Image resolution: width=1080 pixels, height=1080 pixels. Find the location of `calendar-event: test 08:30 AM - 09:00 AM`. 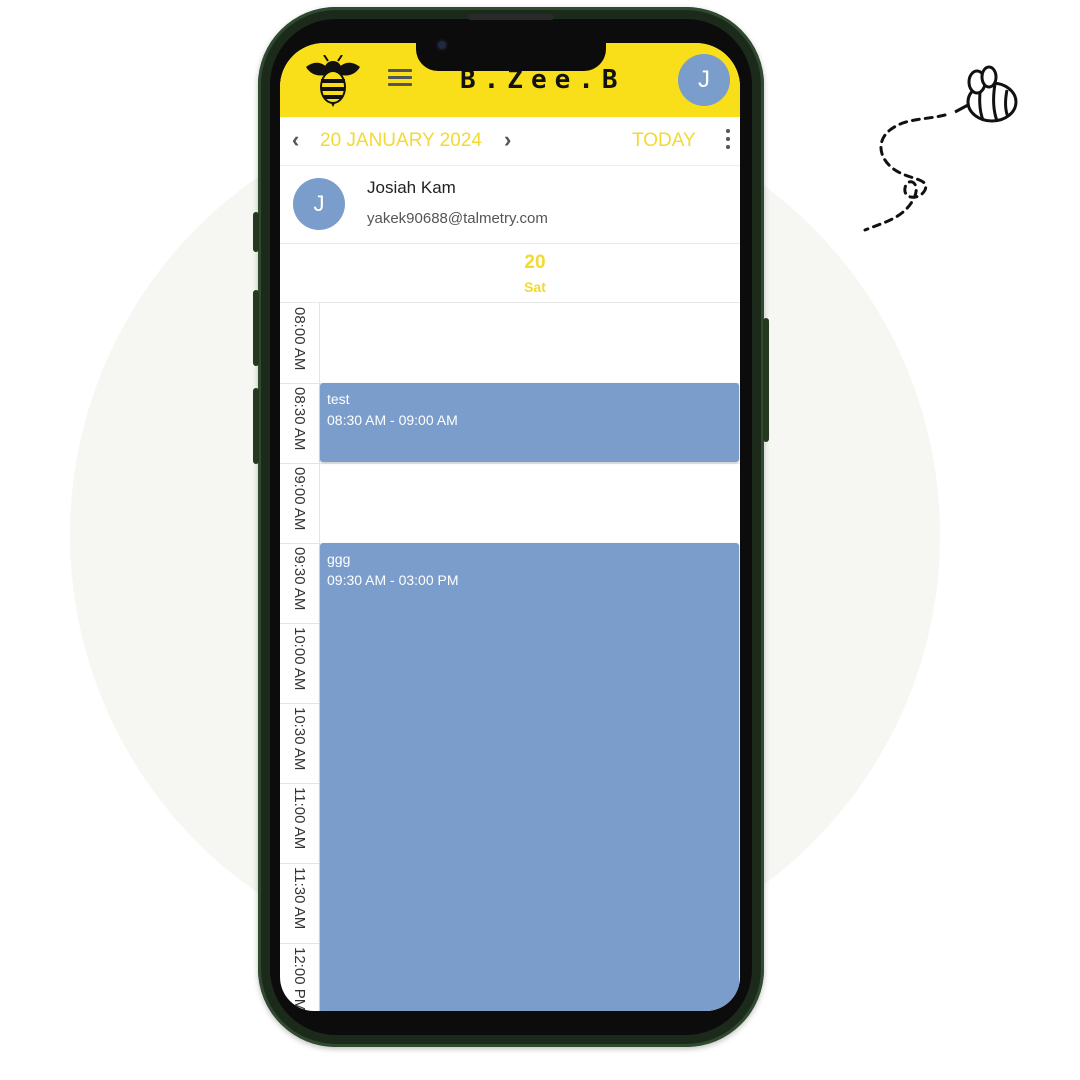

calendar-event: test 08:30 AM - 09:00 AM is located at coordinates (529, 422).